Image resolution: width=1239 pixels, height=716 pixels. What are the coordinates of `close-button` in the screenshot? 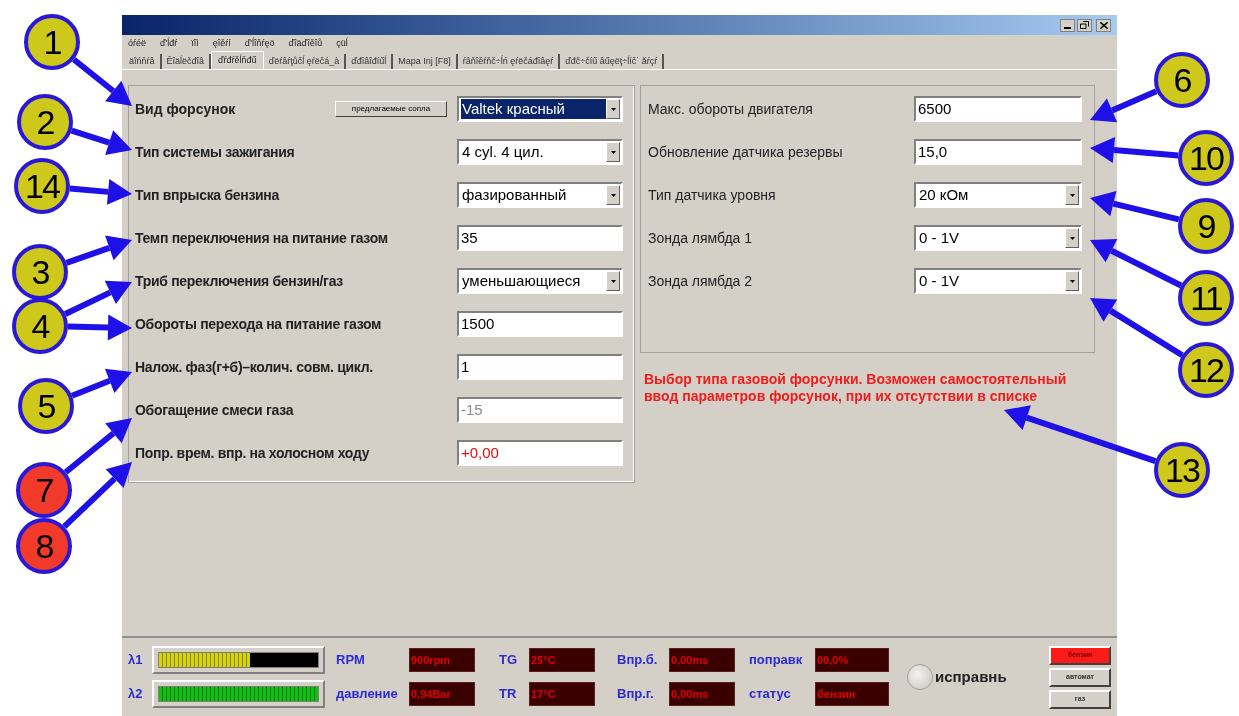 It's located at (1103, 25).